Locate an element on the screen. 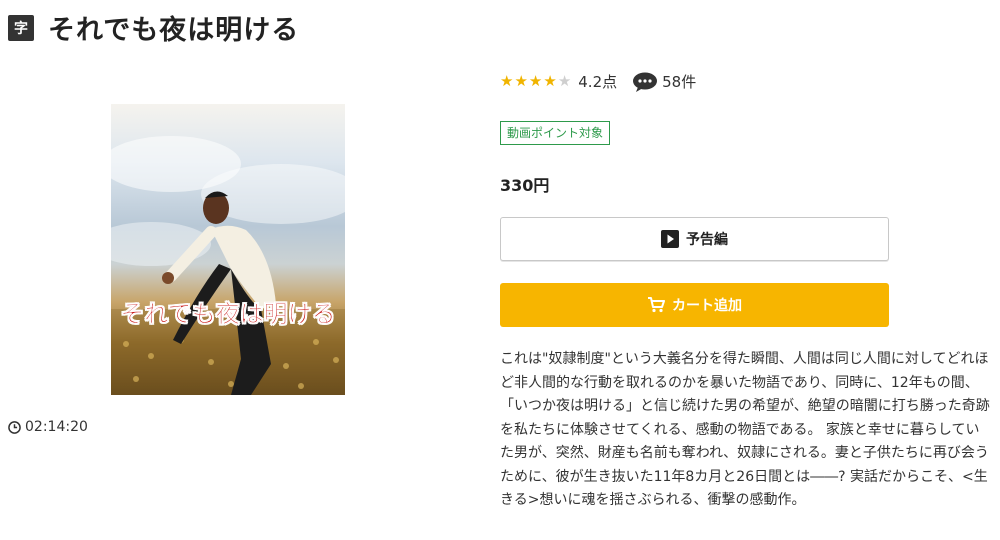  clock-icon is located at coordinates (14, 427).